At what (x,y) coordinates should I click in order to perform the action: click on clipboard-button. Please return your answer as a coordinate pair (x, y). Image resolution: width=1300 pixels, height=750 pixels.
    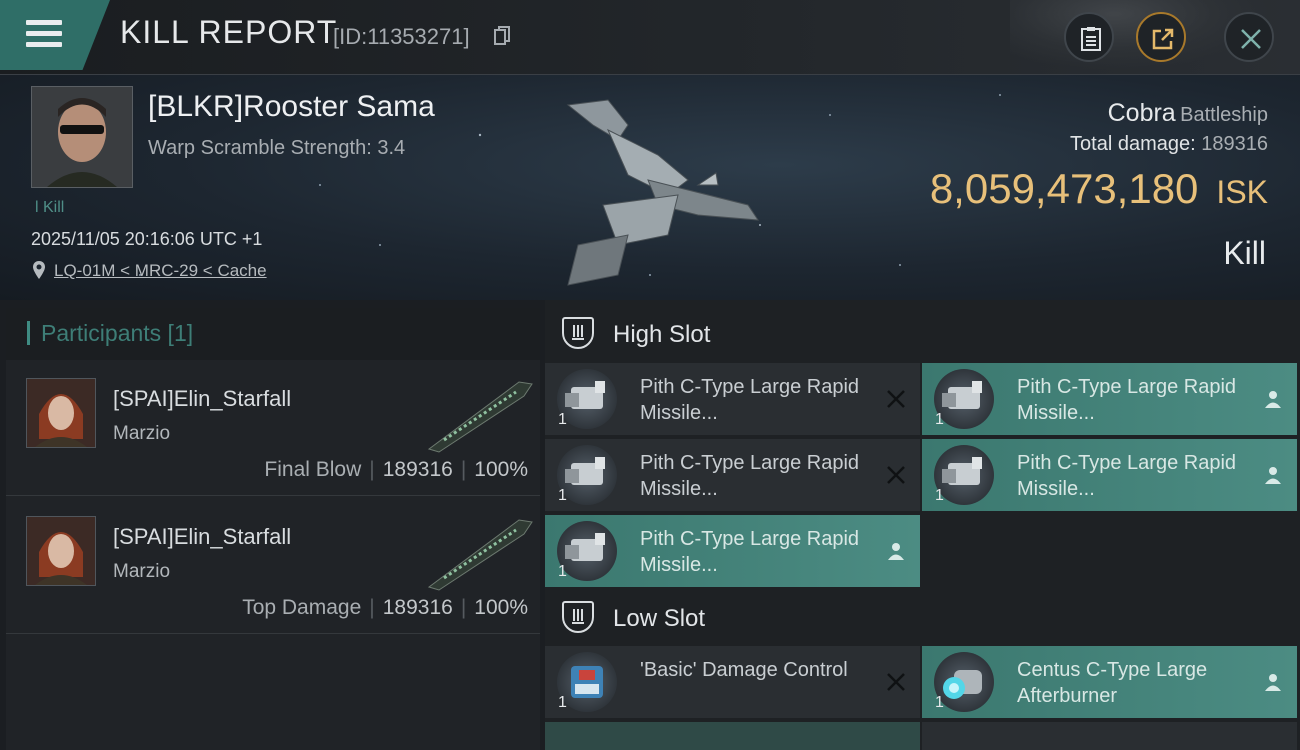
    Looking at the image, I should click on (1089, 37).